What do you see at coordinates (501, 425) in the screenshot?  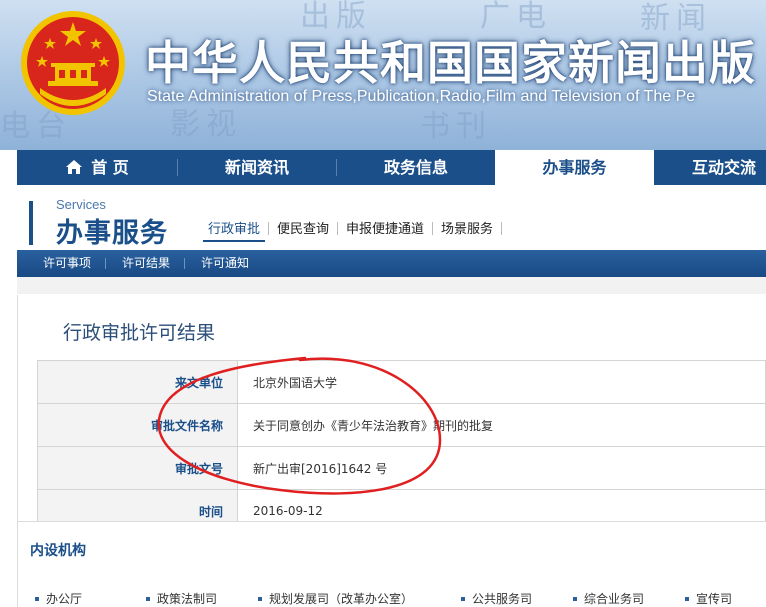 I see `row-value-document-name: 关于同意创办《青少年法治教育》期刊的批复` at bounding box center [501, 425].